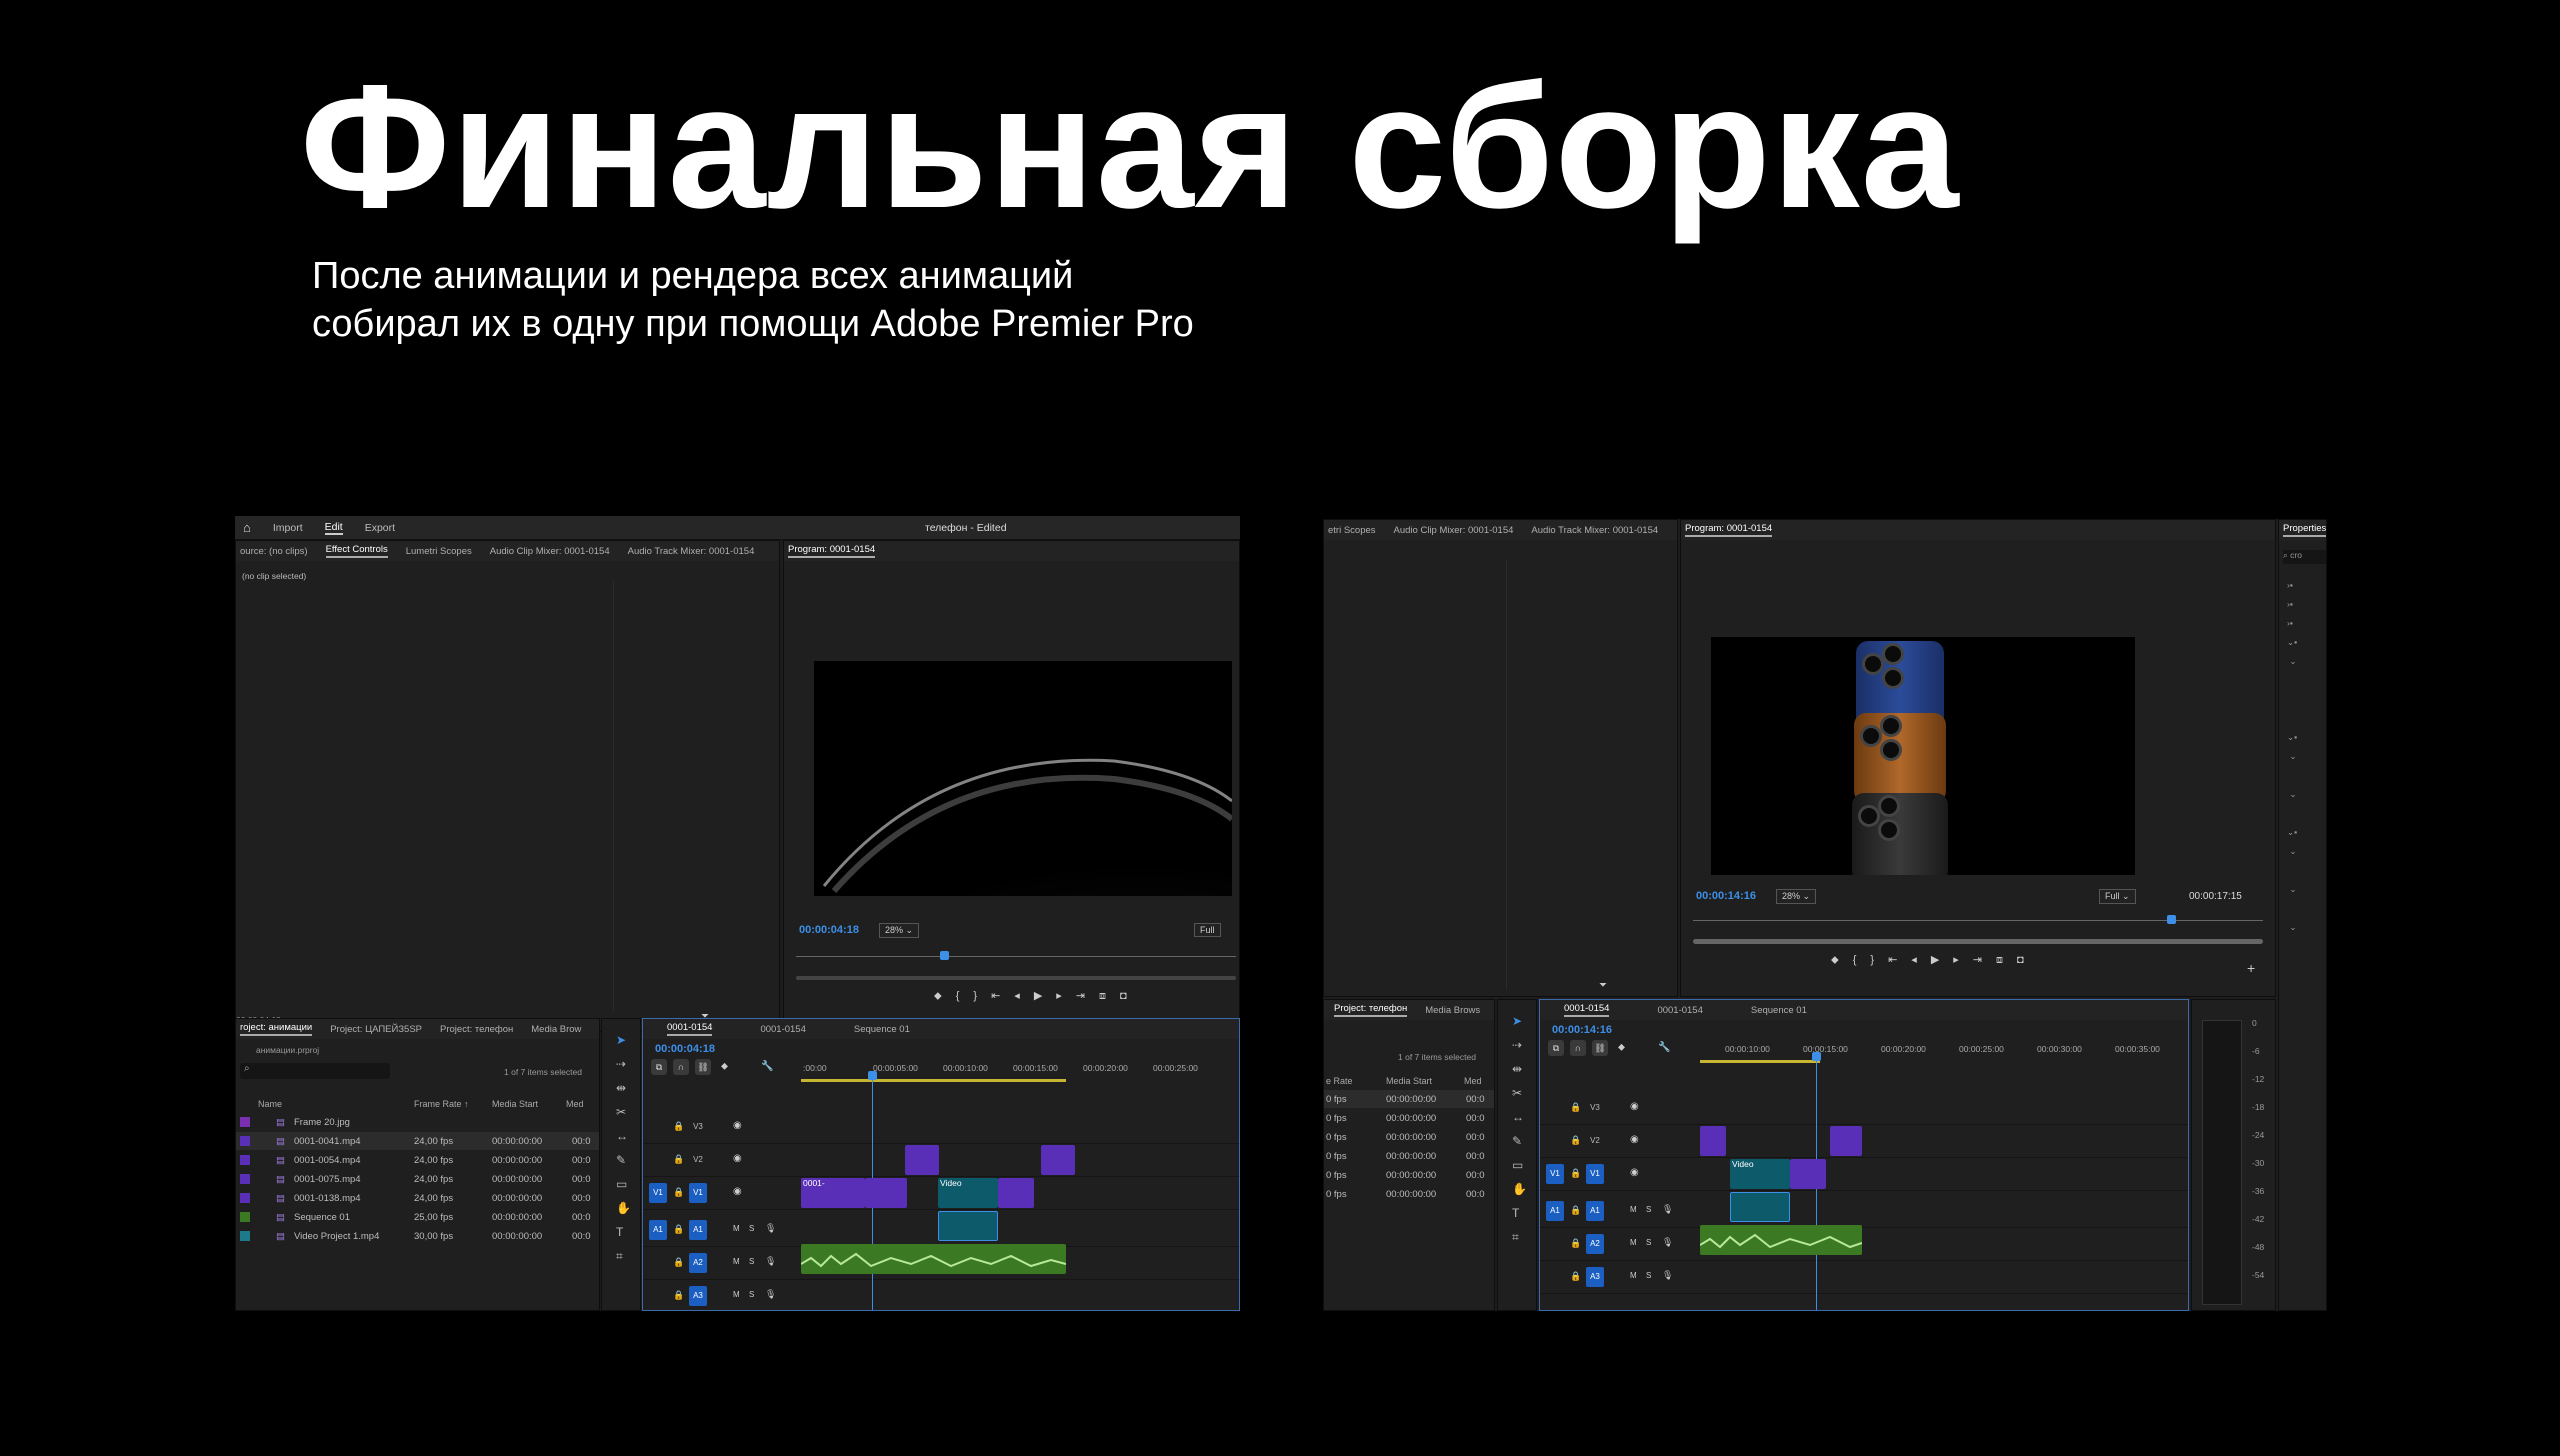 The width and height of the screenshot is (2560, 1456). Describe the element at coordinates (968, 1193) in the screenshot. I see `video-clip: Video` at that location.